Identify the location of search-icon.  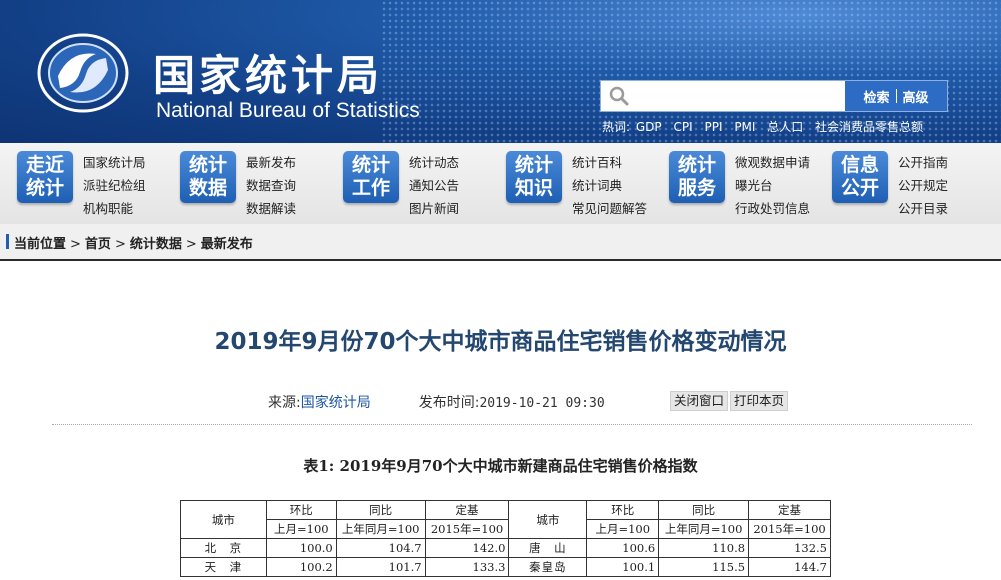
(619, 96).